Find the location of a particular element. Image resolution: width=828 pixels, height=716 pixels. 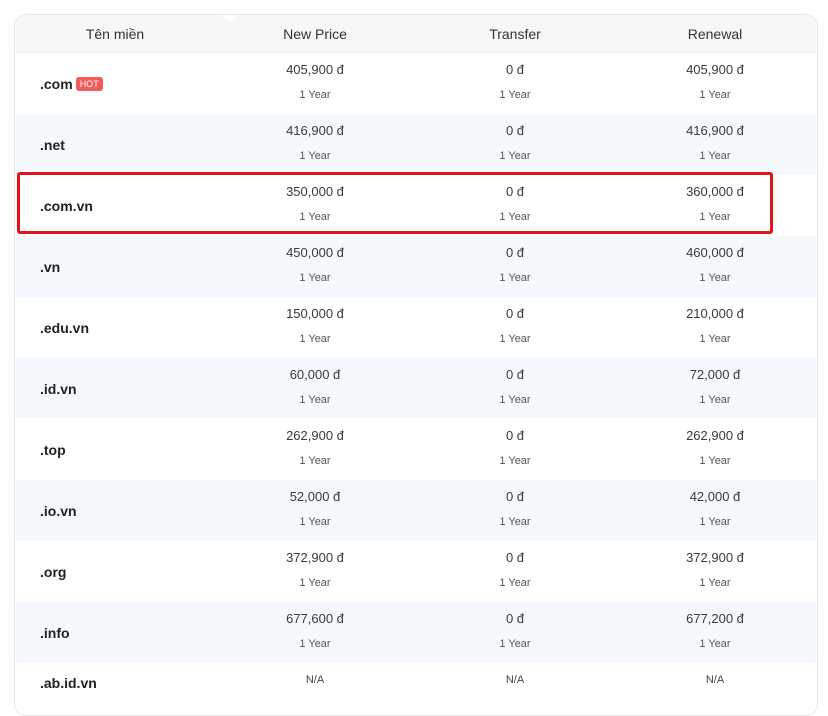

tld-name: .edu.vn is located at coordinates (65, 327).